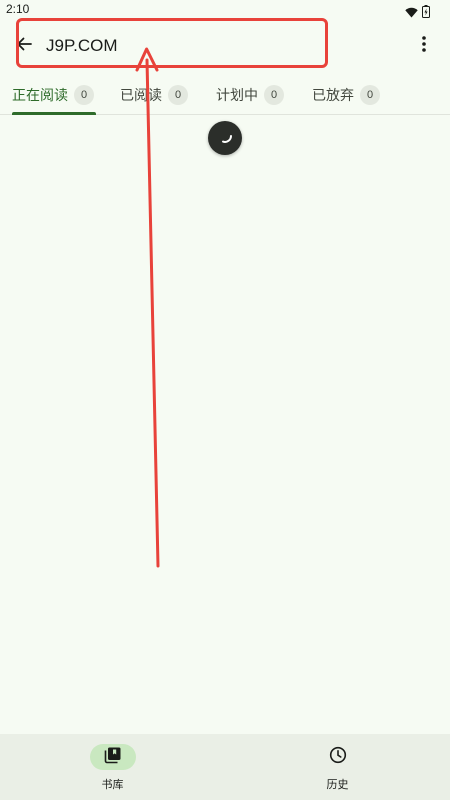  What do you see at coordinates (40, 96) in the screenshot?
I see `tab-label: 正在阅读` at bounding box center [40, 96].